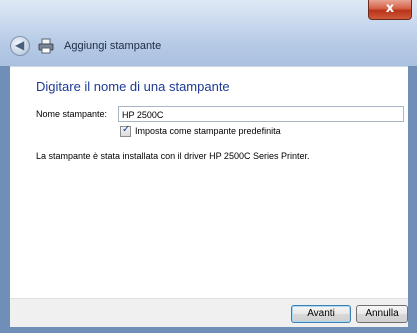 The height and width of the screenshot is (333, 417). I want to click on cancel-button: Annulla, so click(382, 314).